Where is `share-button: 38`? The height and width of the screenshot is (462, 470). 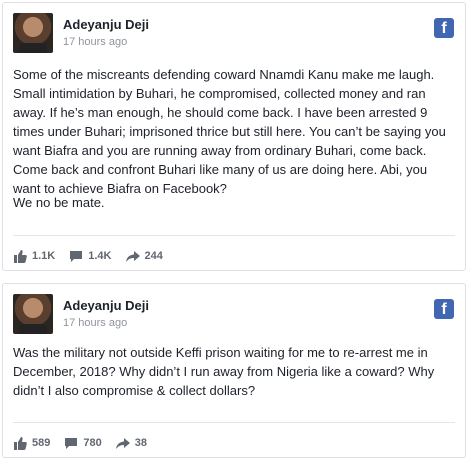
share-button: 38 is located at coordinates (131, 443).